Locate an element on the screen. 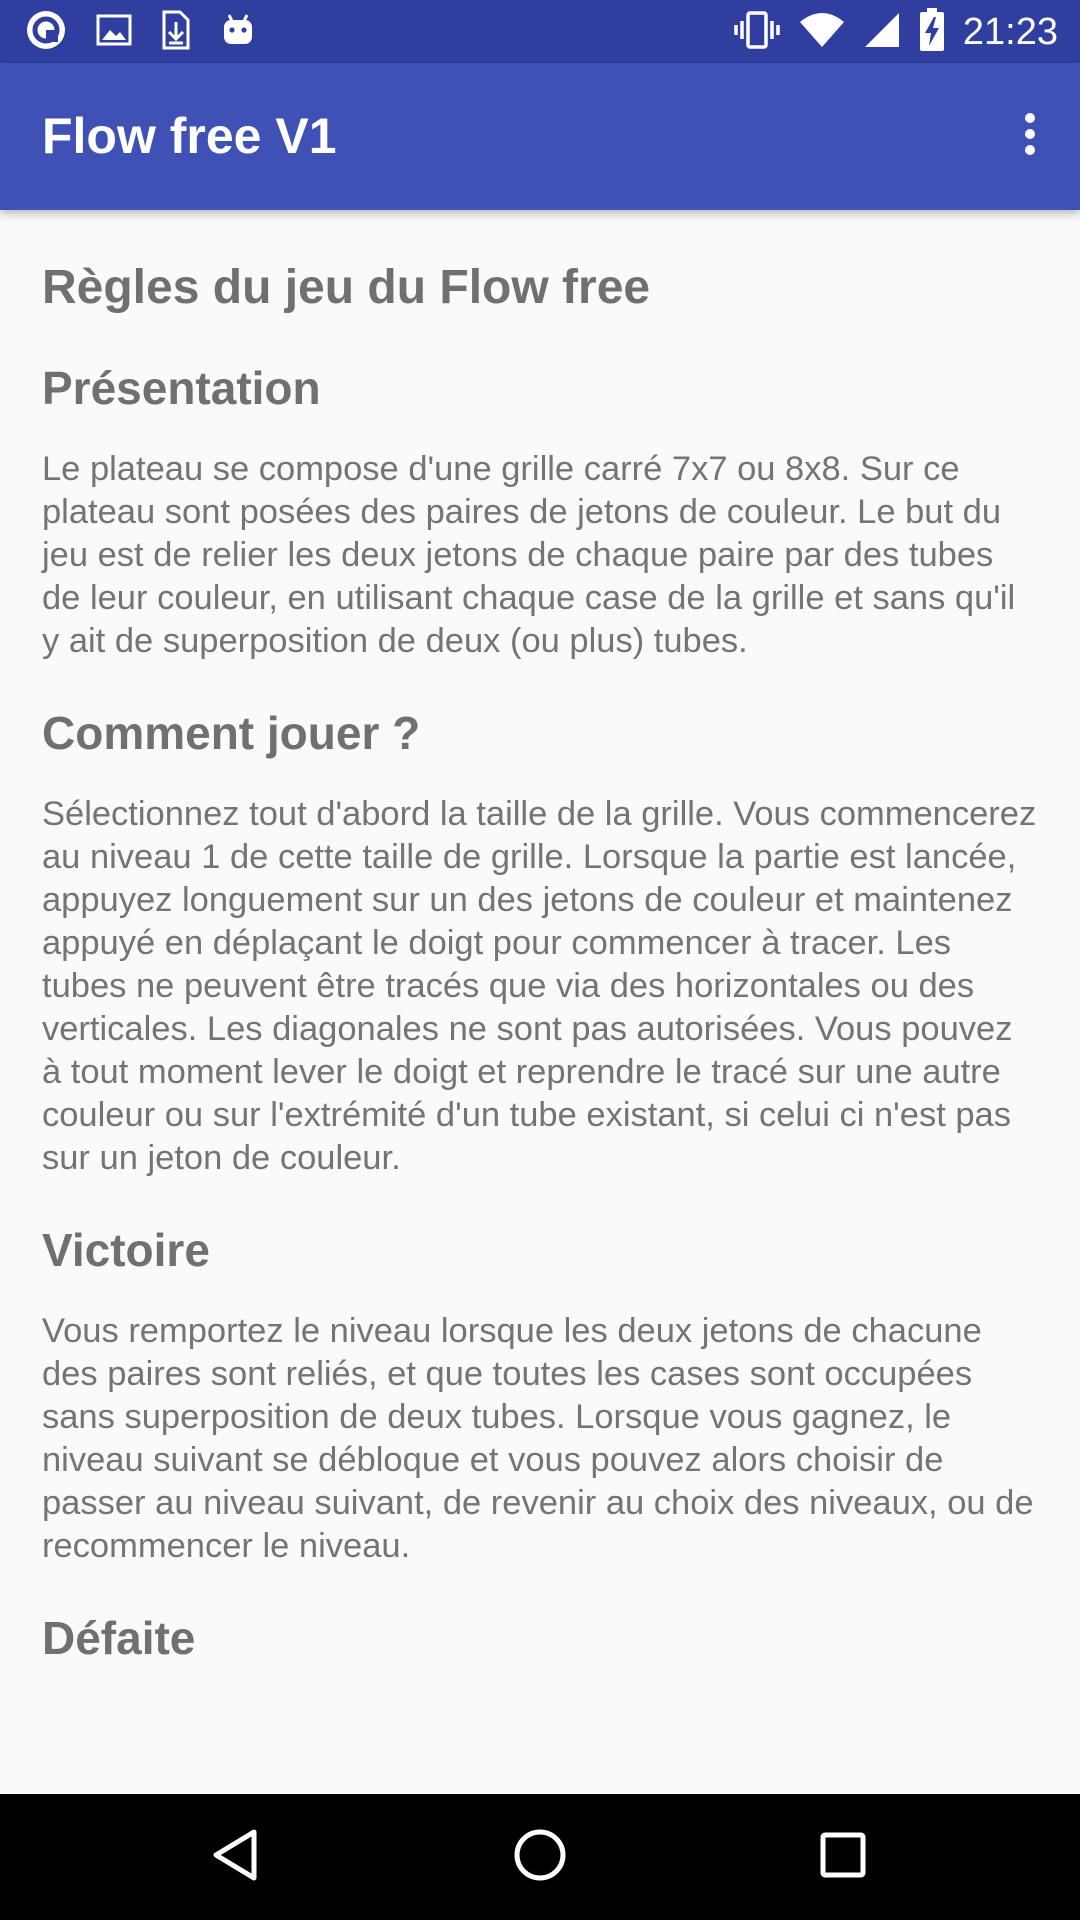 The height and width of the screenshot is (1920, 1080). back-button is located at coordinates (235, 1857).